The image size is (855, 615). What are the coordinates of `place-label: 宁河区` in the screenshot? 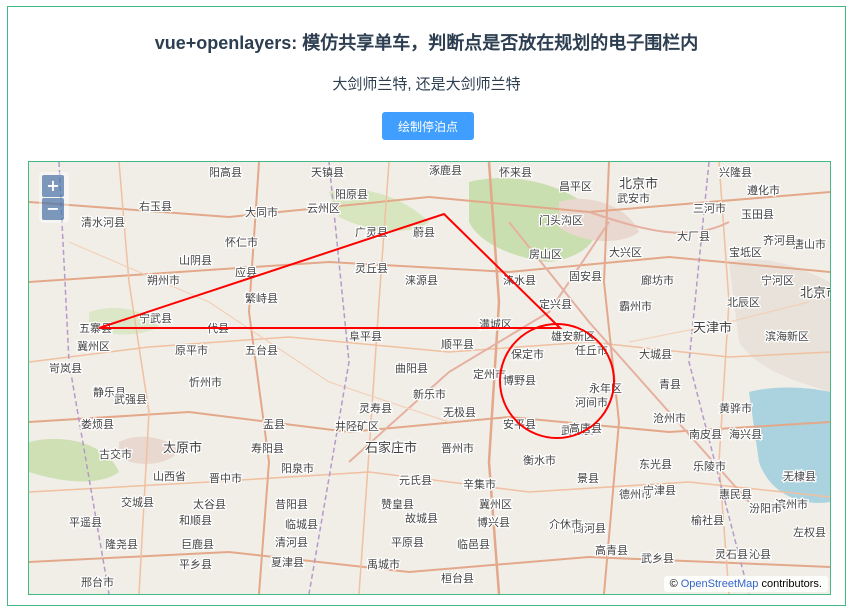 It's located at (777, 280).